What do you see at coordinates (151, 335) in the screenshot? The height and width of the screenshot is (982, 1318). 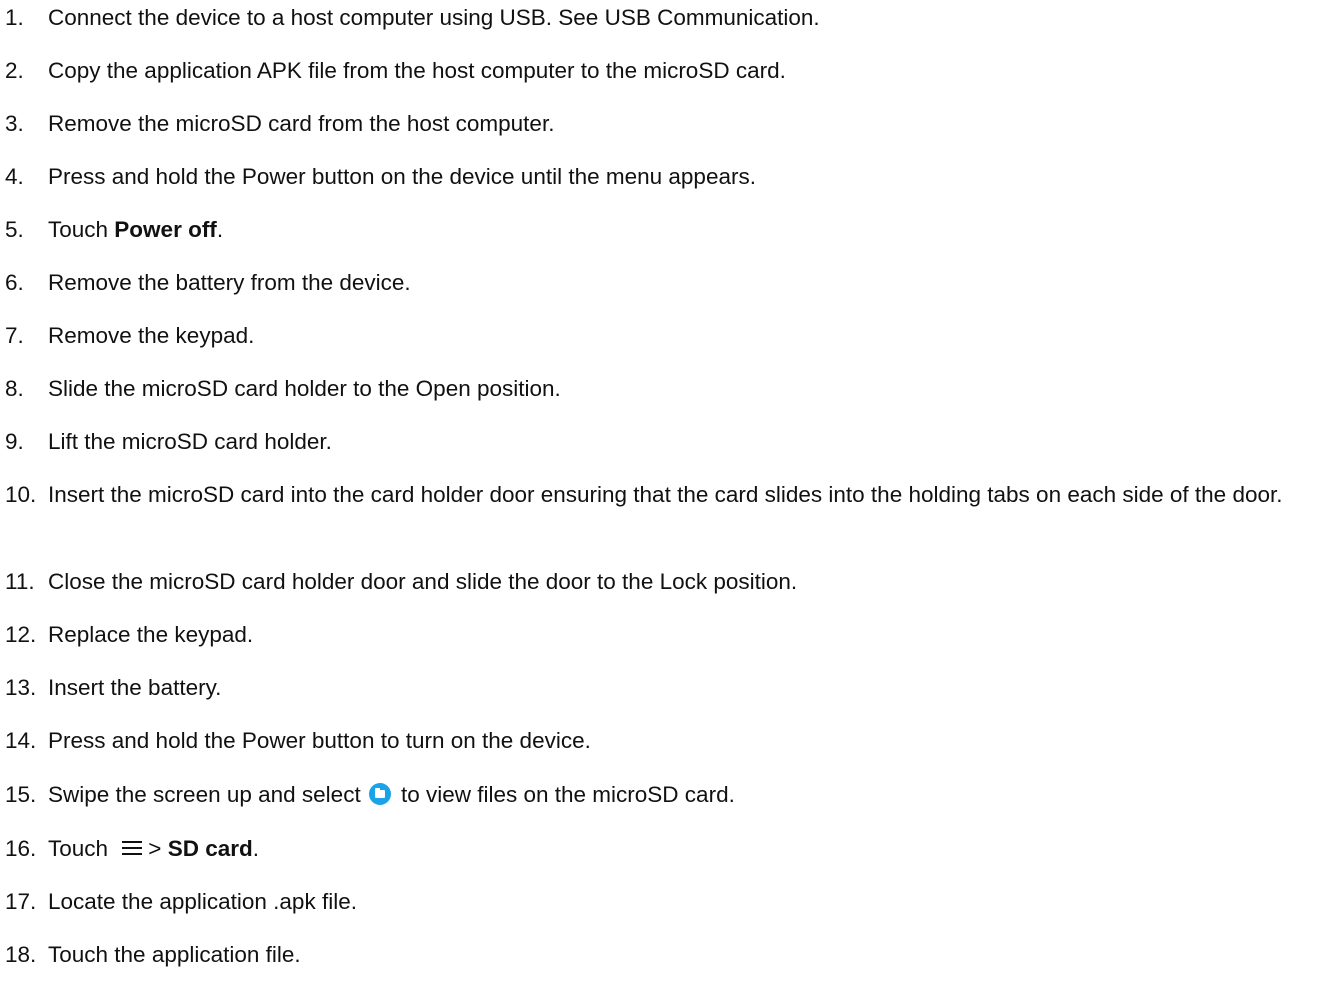 I see `step-text: Remove the keypad.` at bounding box center [151, 335].